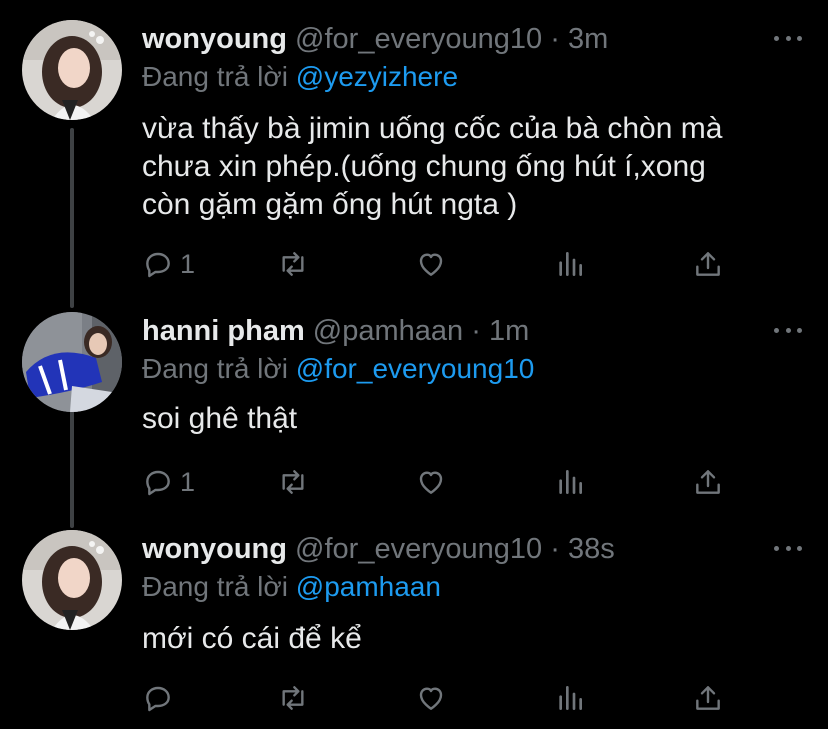 The height and width of the screenshot is (729, 828). Describe the element at coordinates (368, 586) in the screenshot. I see `mention-link: @pamhaan` at that location.